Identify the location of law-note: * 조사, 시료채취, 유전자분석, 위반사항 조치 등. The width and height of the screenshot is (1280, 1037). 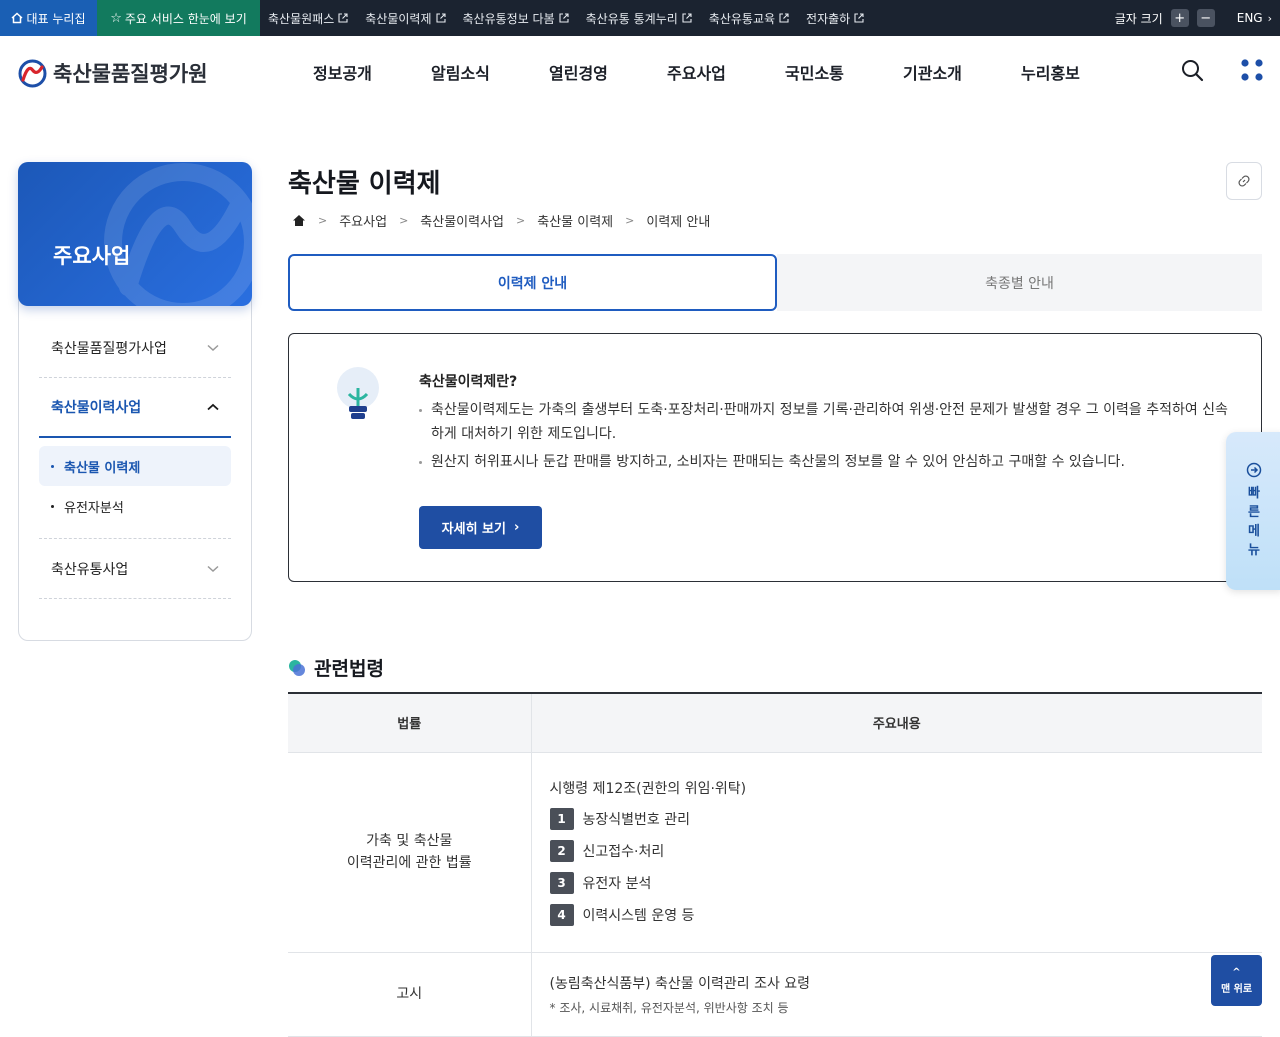
(669, 1007).